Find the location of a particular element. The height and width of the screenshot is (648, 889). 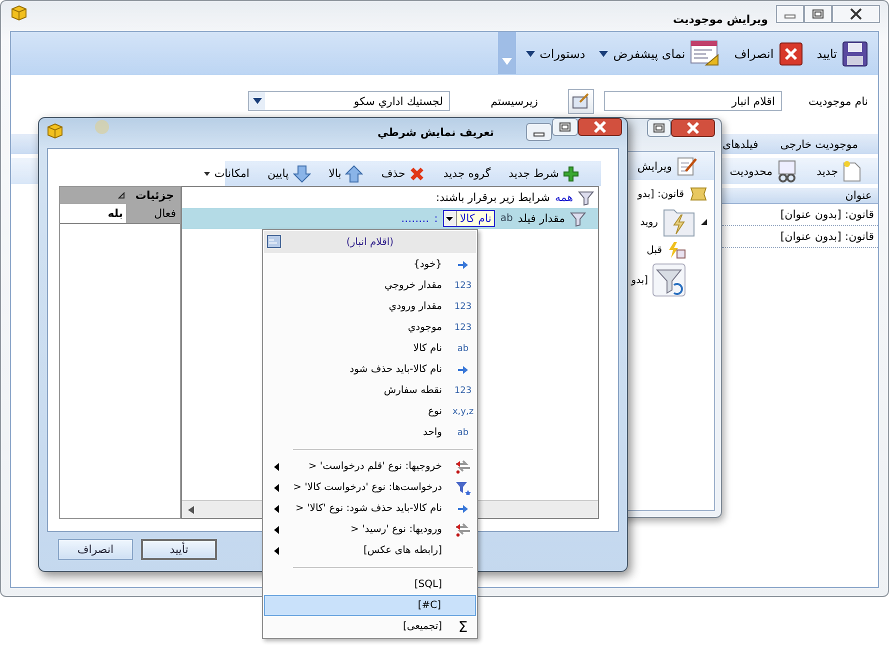

dialog-button: انصراف is located at coordinates (95, 549).